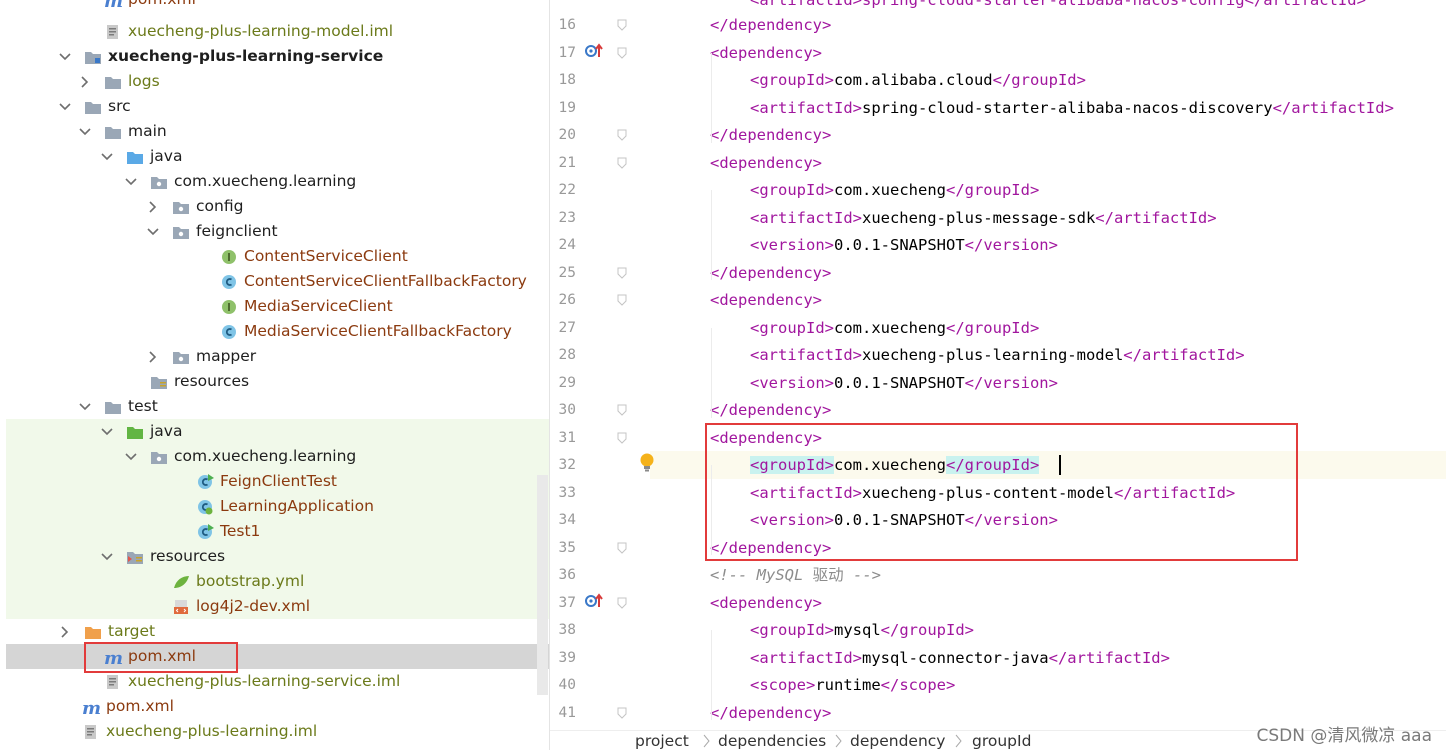 Image resolution: width=1446 pixels, height=751 pixels. Describe the element at coordinates (240, 531) in the screenshot. I see `tree-item-label: Test1` at that location.